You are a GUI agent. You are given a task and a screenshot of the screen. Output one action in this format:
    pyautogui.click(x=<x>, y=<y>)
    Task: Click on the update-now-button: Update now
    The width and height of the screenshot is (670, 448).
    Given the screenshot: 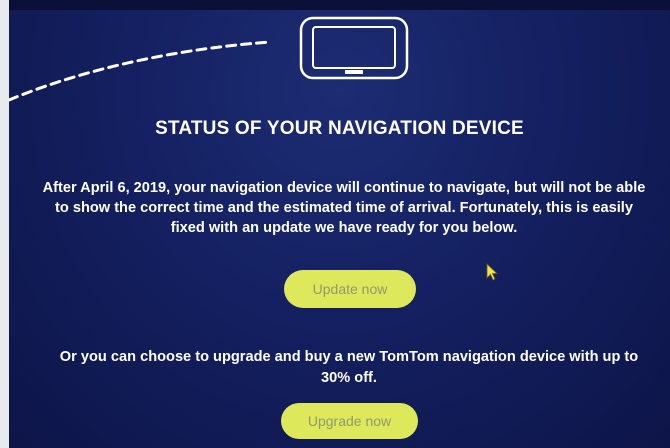 What is the action you would take?
    pyautogui.click(x=350, y=289)
    